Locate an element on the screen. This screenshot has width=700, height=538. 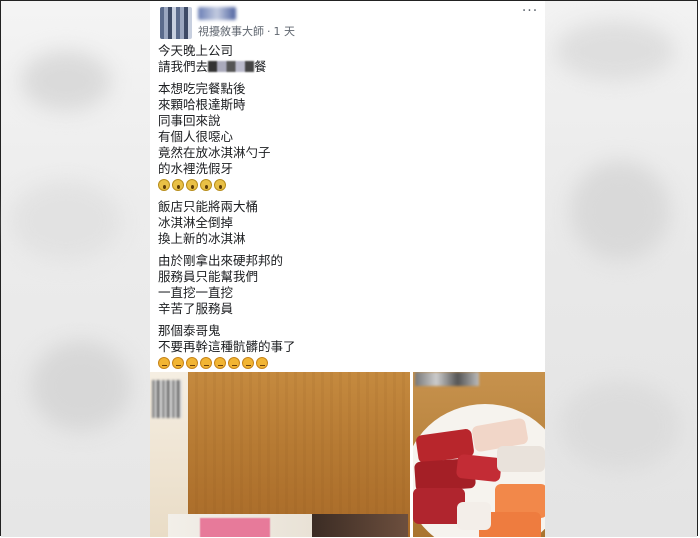
author-name is located at coordinates (217, 13).